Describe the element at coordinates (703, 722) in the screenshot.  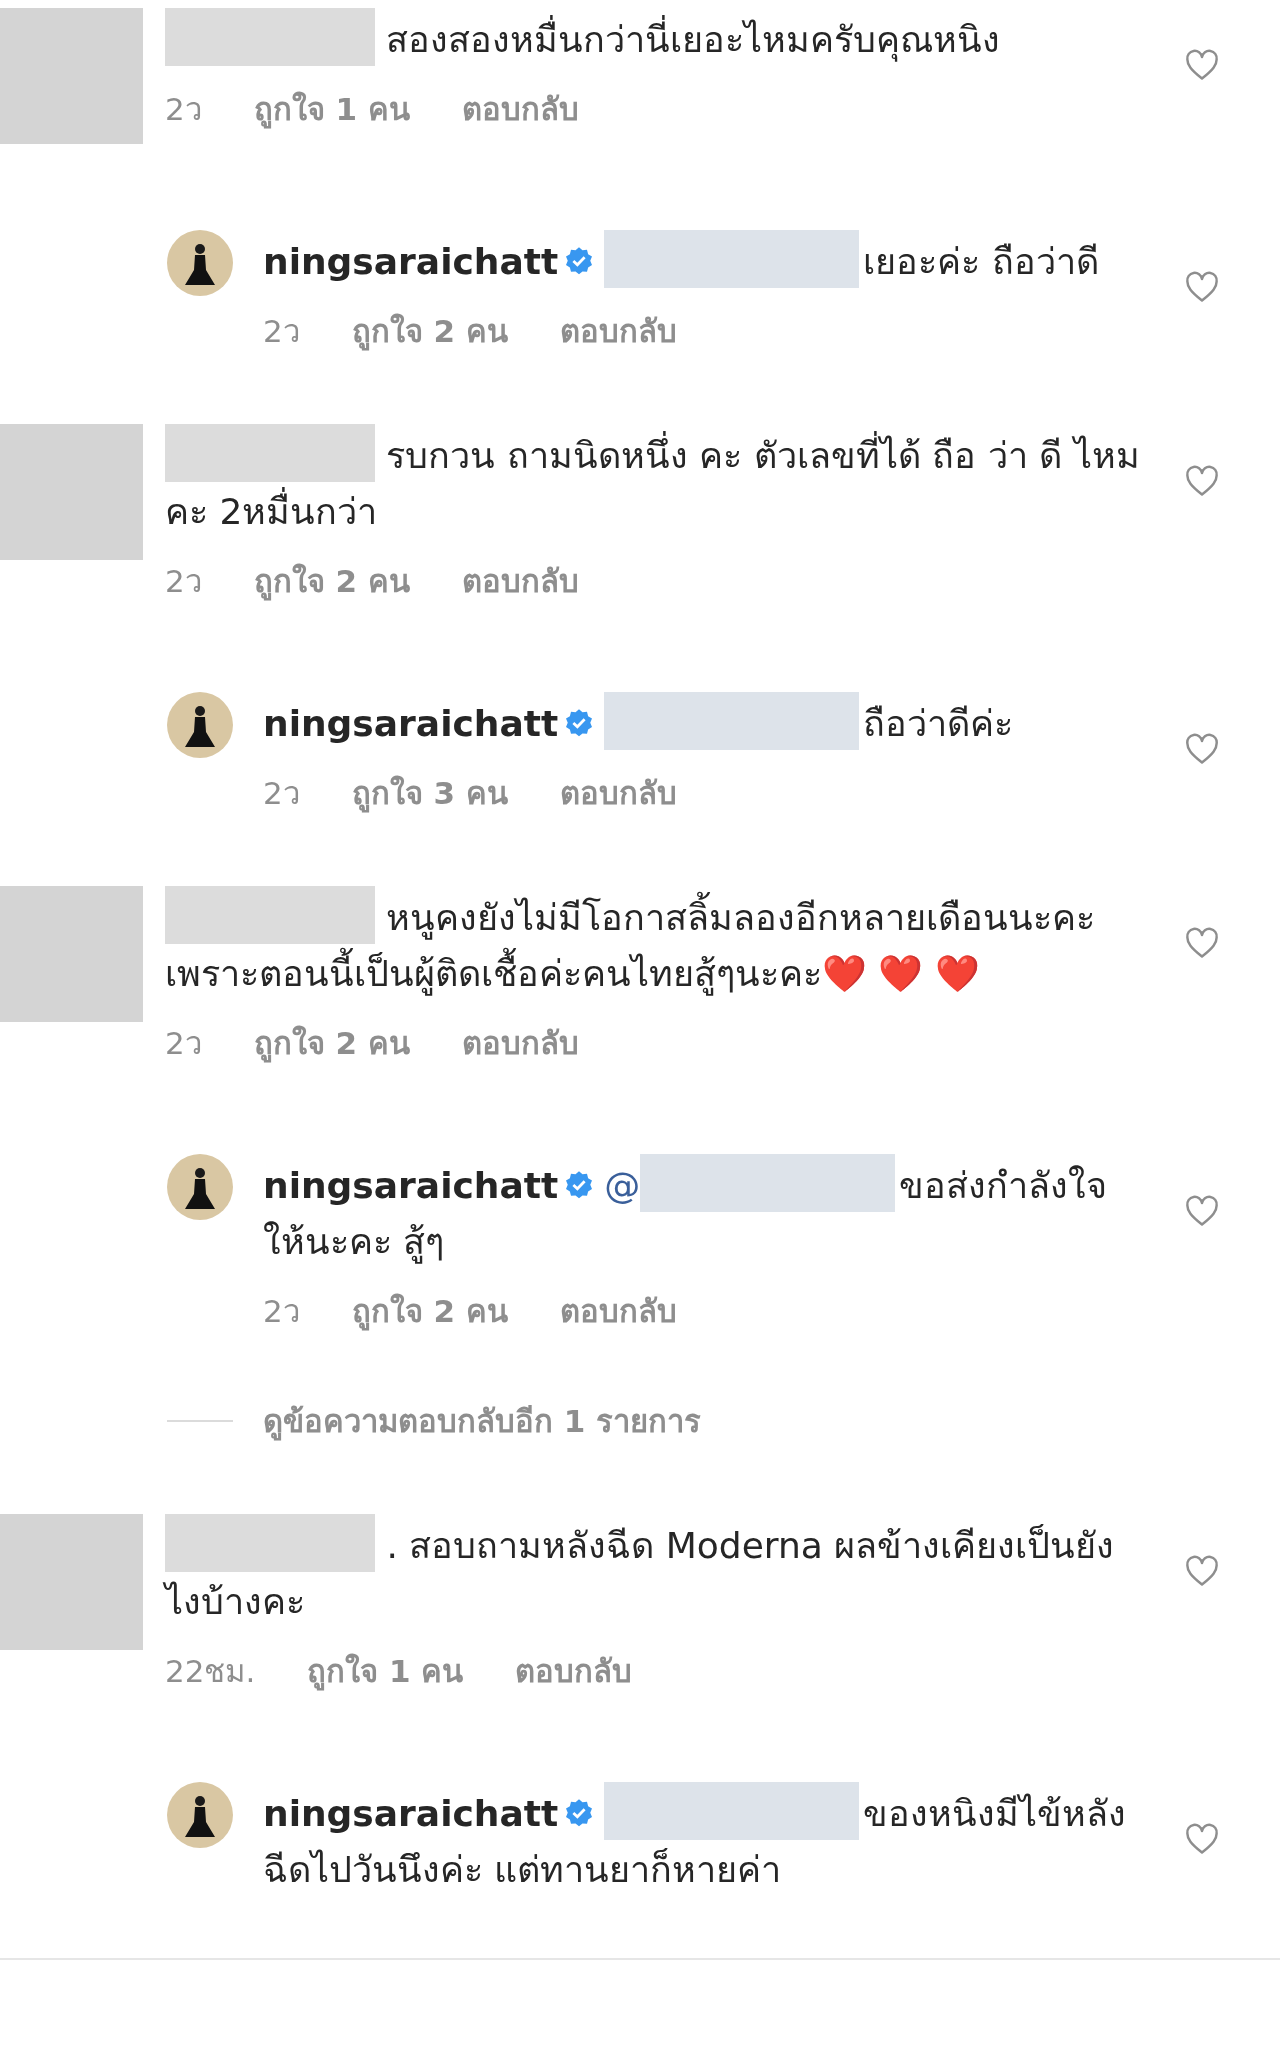
I see `comment-text: ningsaraichatt ถือว่าดีค่ะ` at that location.